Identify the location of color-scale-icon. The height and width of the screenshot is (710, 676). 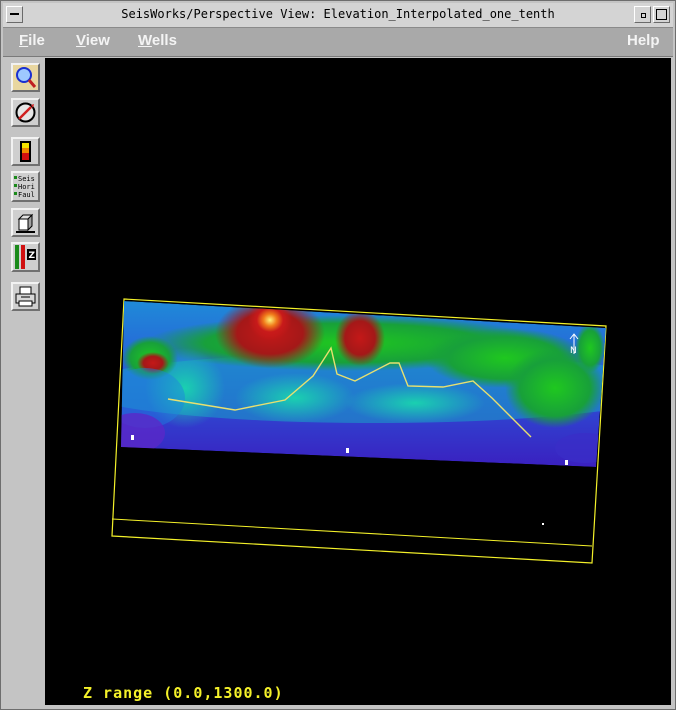
(25, 151).